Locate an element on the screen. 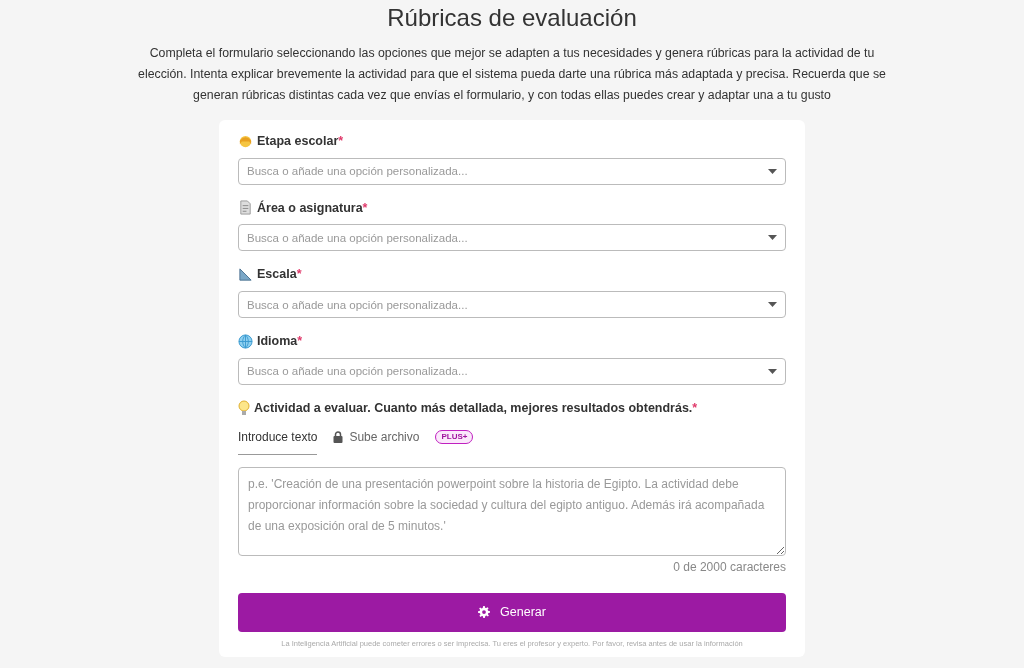 The width and height of the screenshot is (1024, 668). generate-button: Generar is located at coordinates (512, 612).